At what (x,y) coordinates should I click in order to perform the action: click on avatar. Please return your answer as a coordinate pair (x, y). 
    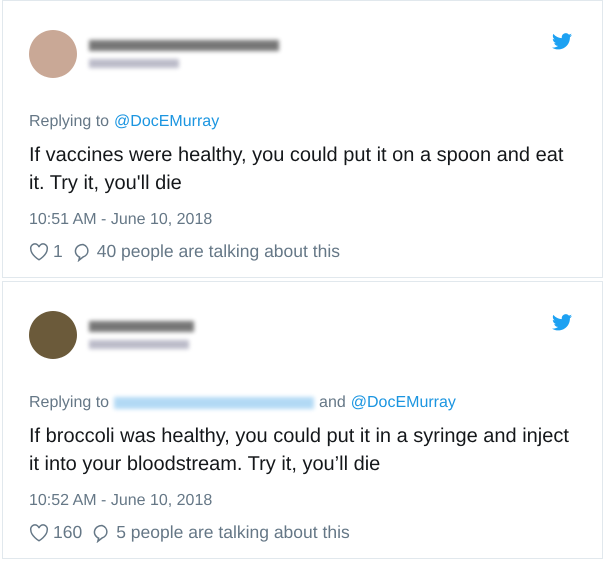
    Looking at the image, I should click on (53, 335).